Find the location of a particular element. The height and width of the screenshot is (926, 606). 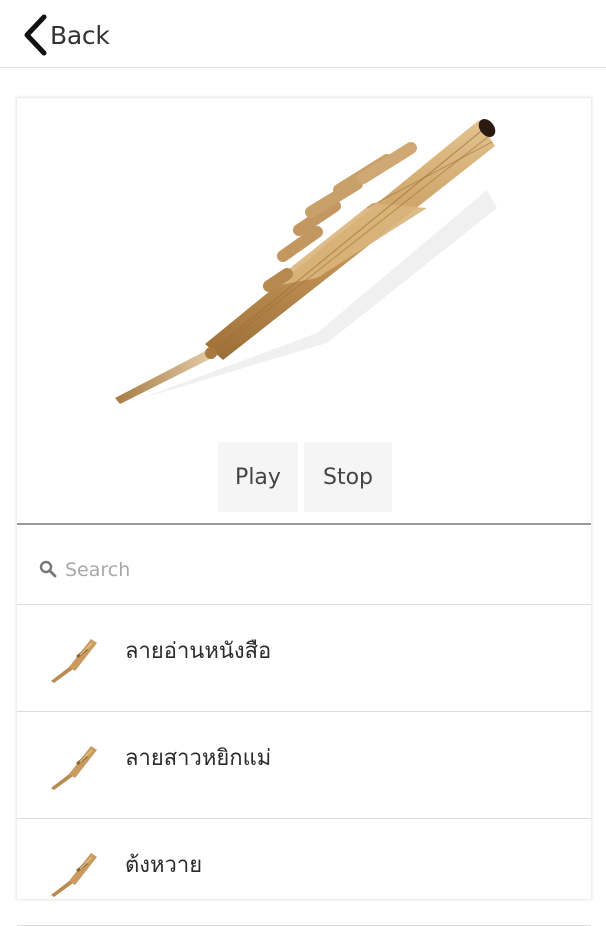

list-item: ต้งหวาย is located at coordinates (304, 872).